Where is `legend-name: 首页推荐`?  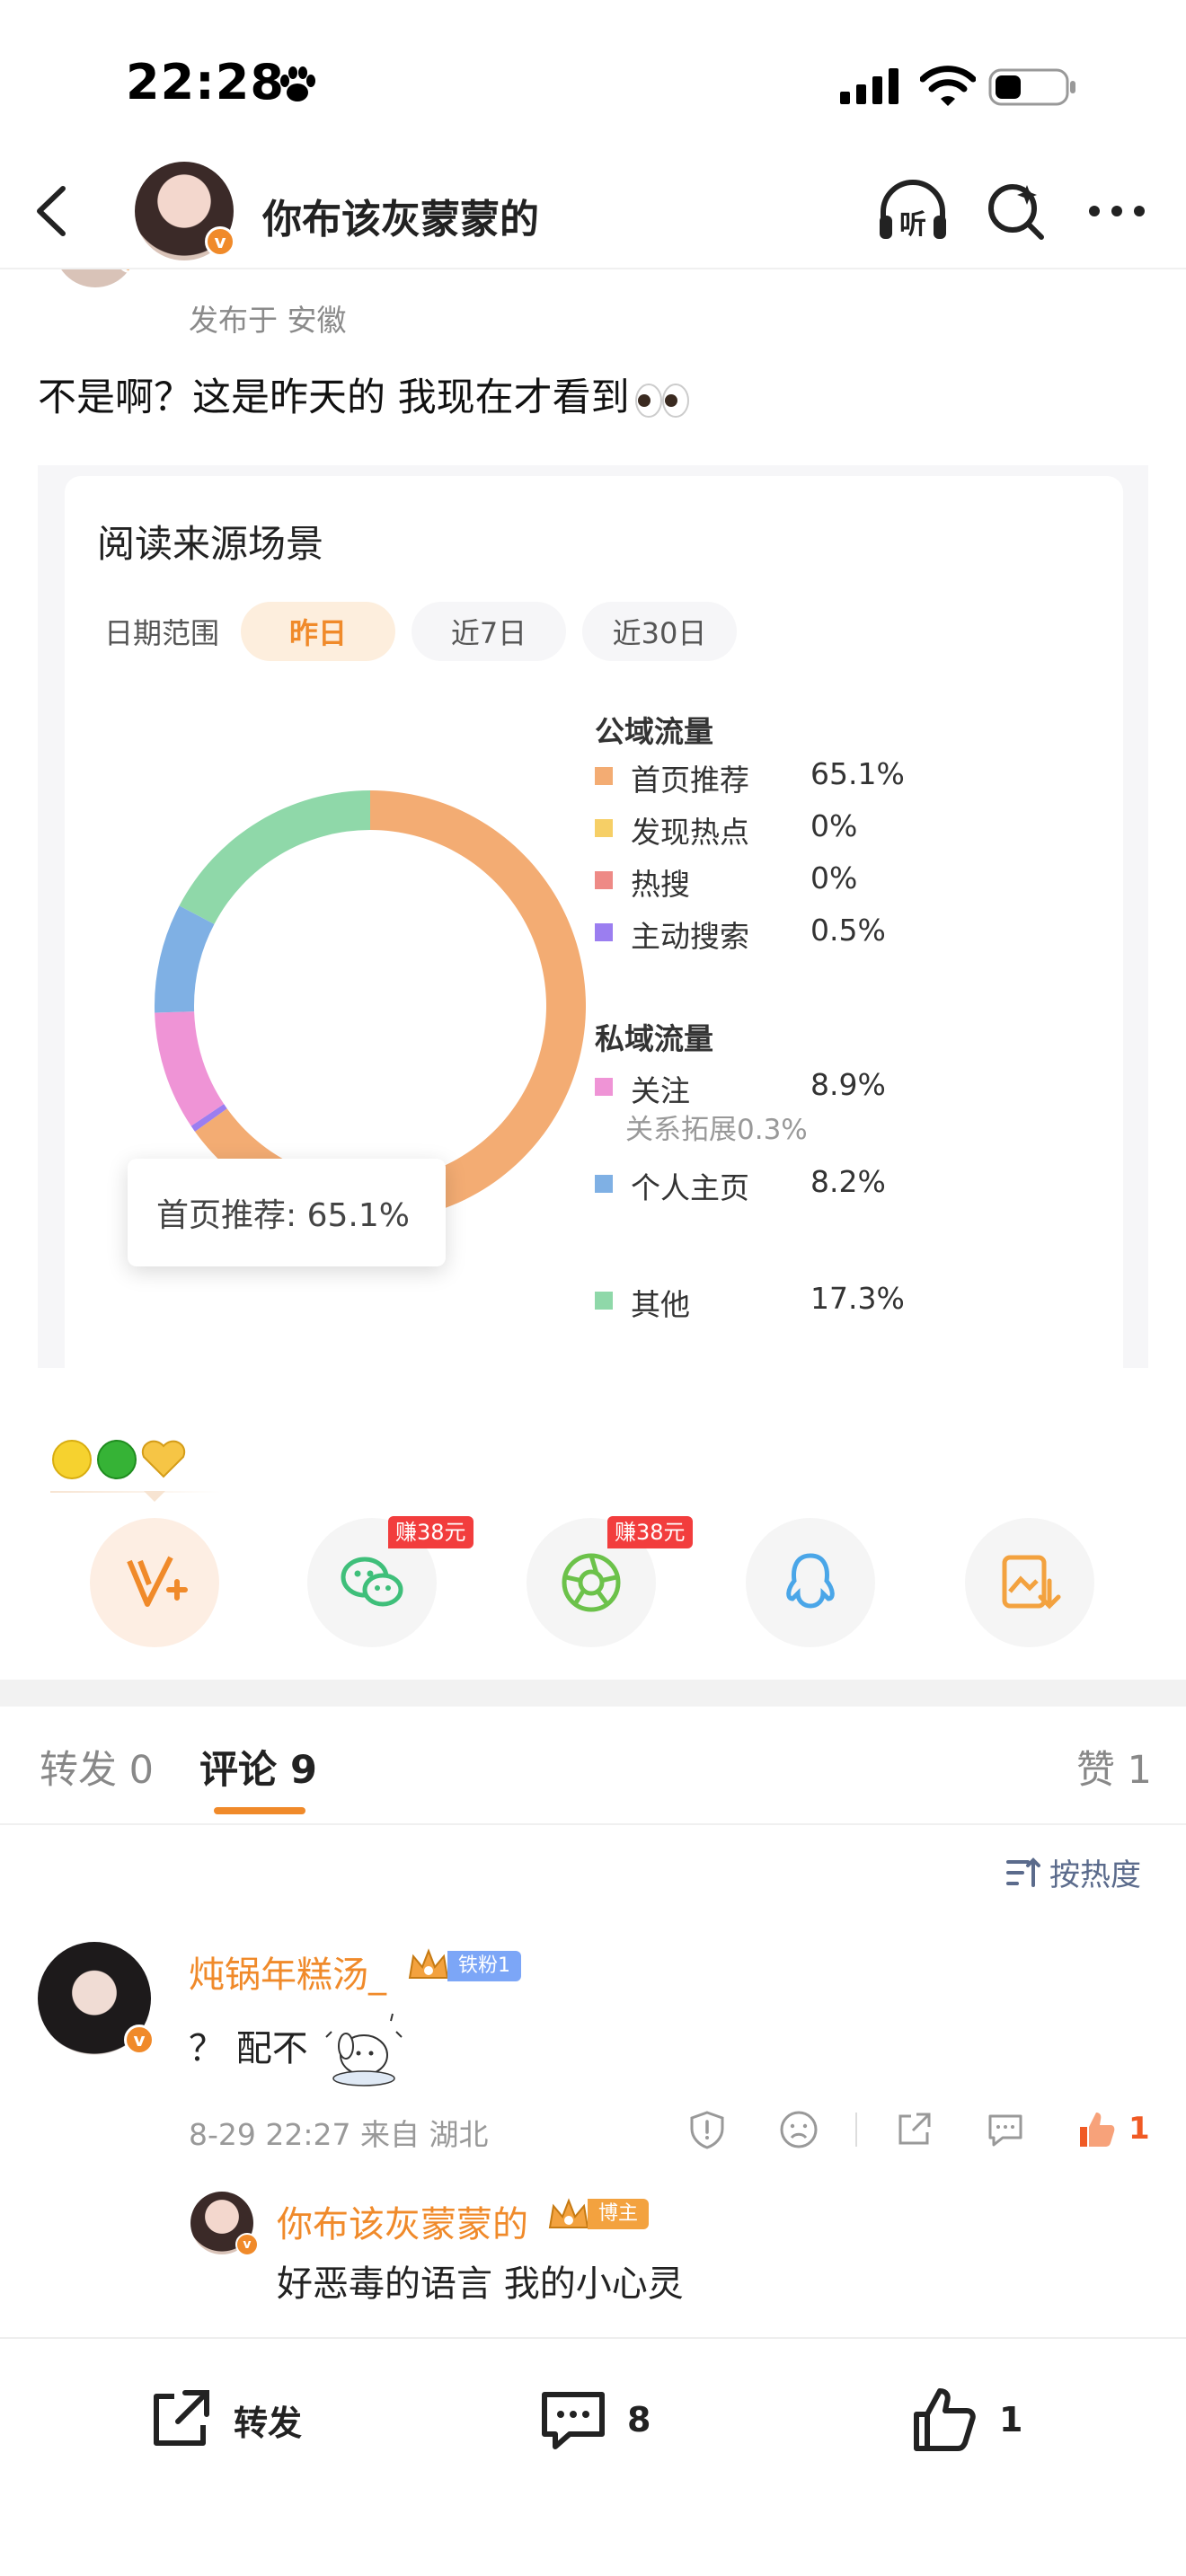 legend-name: 首页推荐 is located at coordinates (690, 780).